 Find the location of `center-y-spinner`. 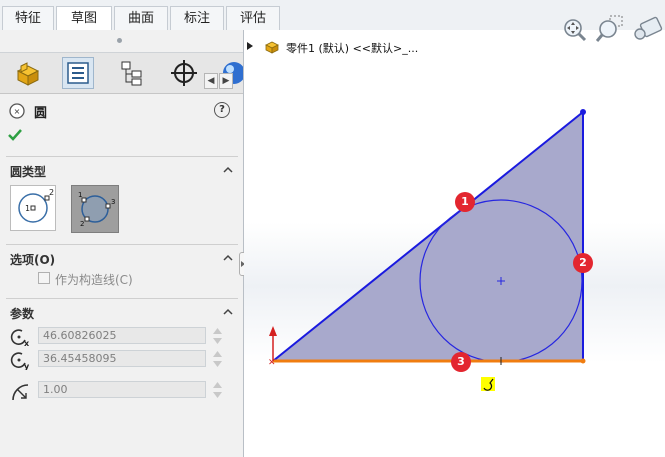

center-y-spinner is located at coordinates (217, 359).